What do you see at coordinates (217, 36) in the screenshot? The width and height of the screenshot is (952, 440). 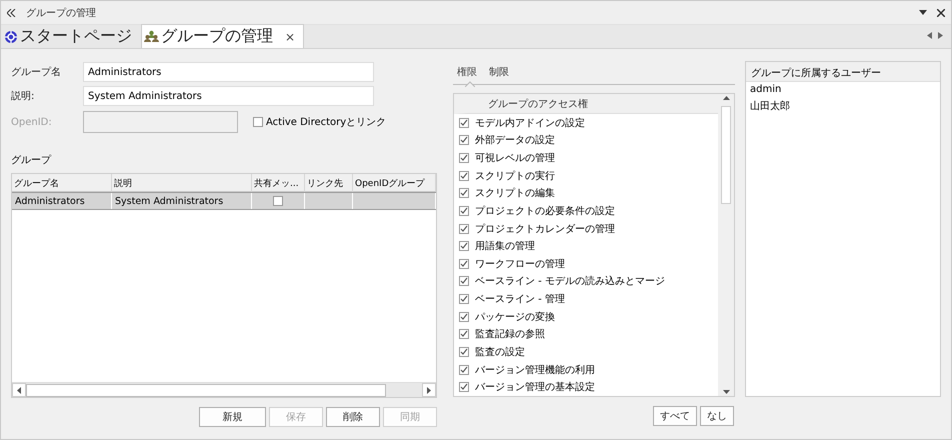 I see `tab-label: グループの管理` at bounding box center [217, 36].